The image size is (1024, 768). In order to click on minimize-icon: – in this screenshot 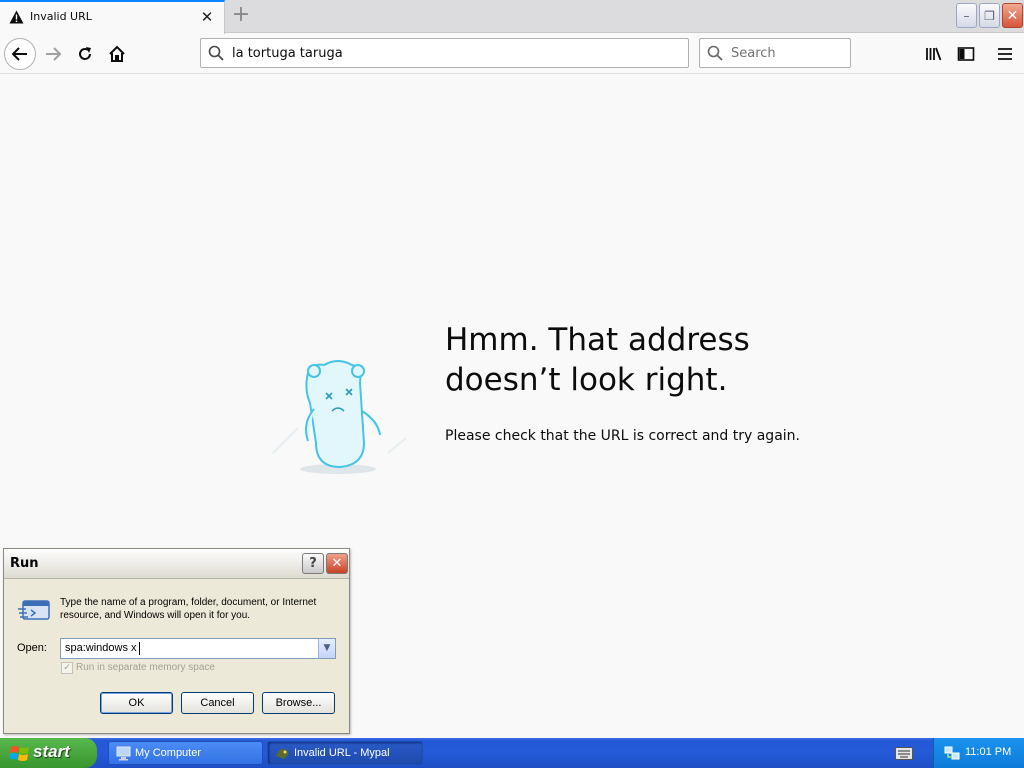, I will do `click(966, 16)`.